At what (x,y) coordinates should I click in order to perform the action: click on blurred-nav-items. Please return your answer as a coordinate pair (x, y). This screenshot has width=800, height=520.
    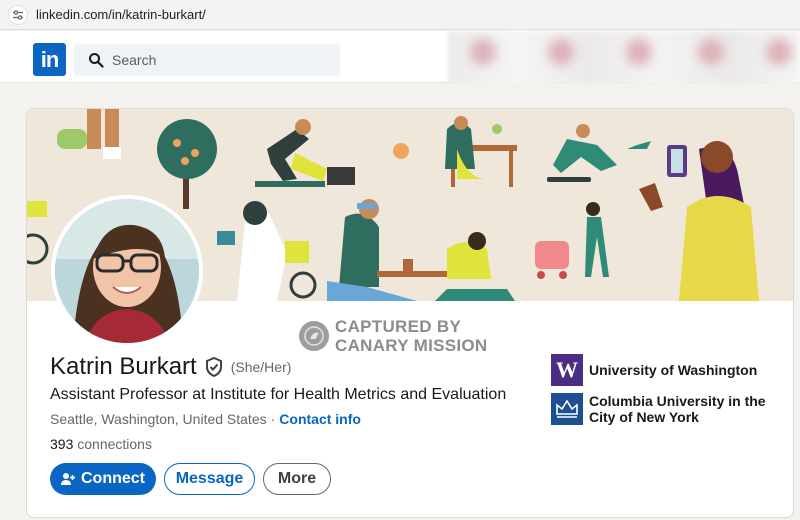
    Looking at the image, I should click on (624, 57).